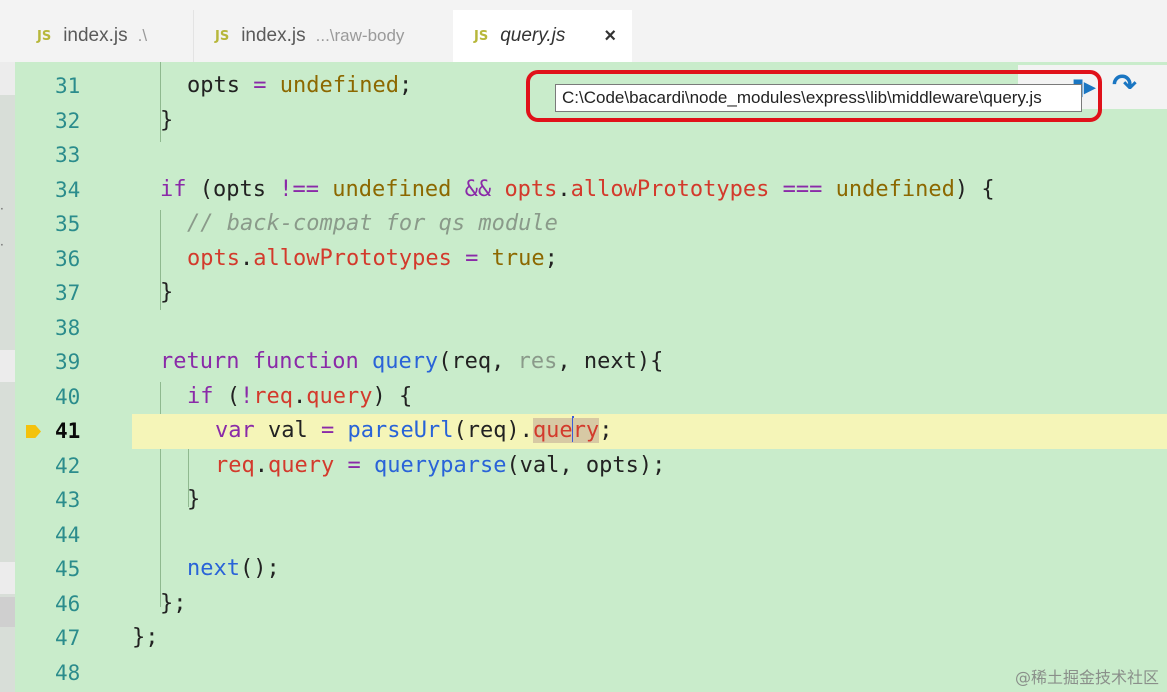  I want to click on line-number: 41, so click(68, 431).